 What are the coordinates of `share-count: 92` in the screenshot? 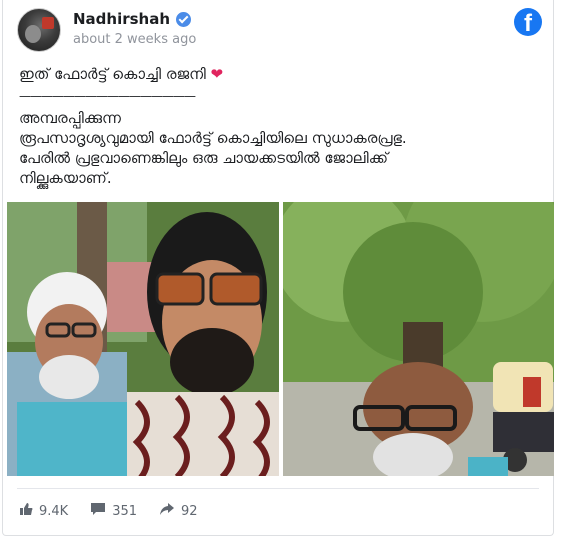 It's located at (178, 511).